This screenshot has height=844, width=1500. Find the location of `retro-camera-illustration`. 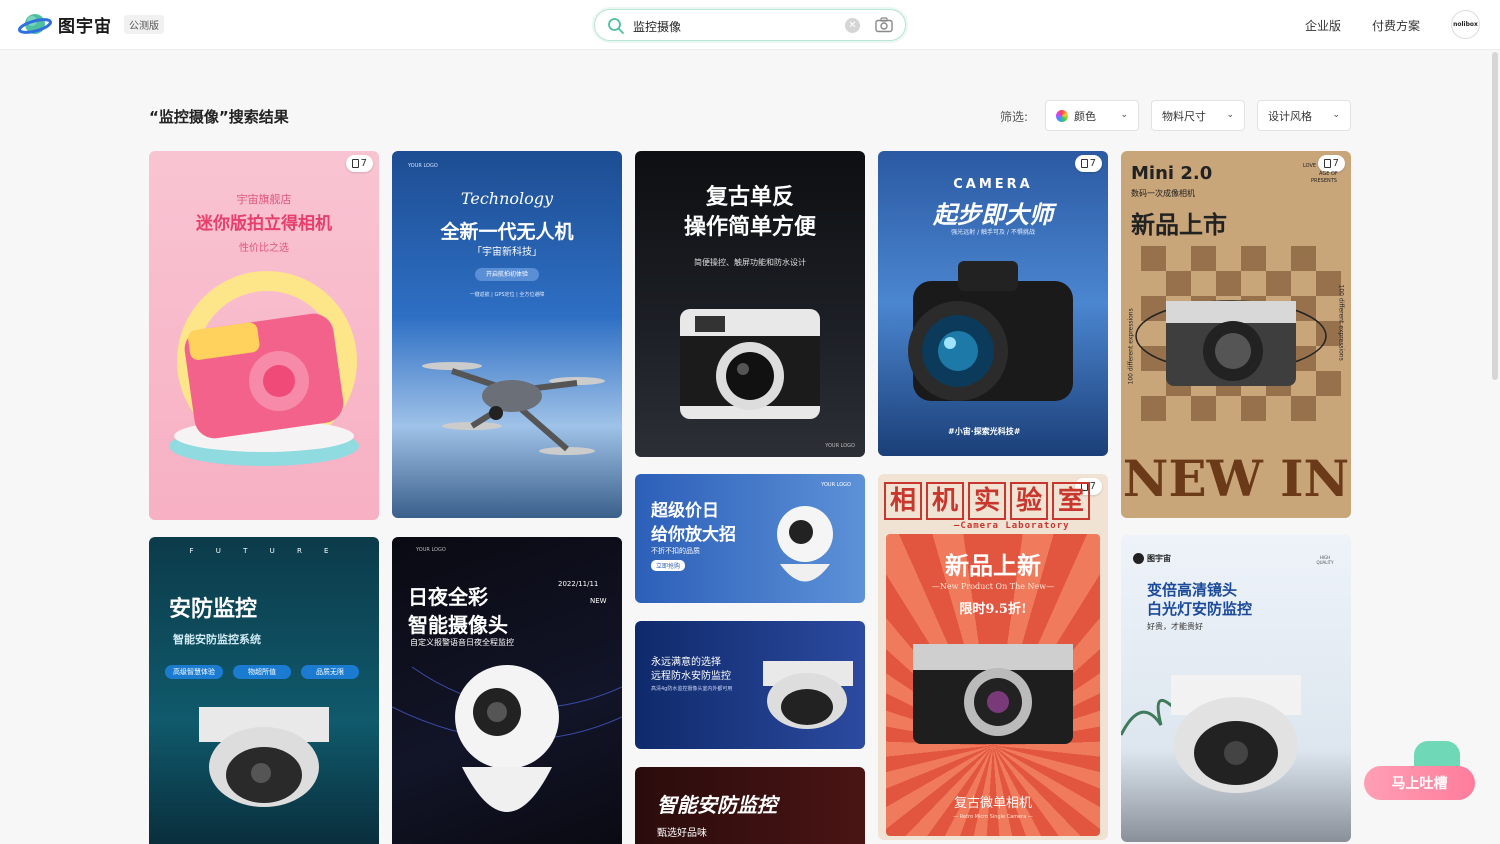

retro-camera-illustration is located at coordinates (750, 364).